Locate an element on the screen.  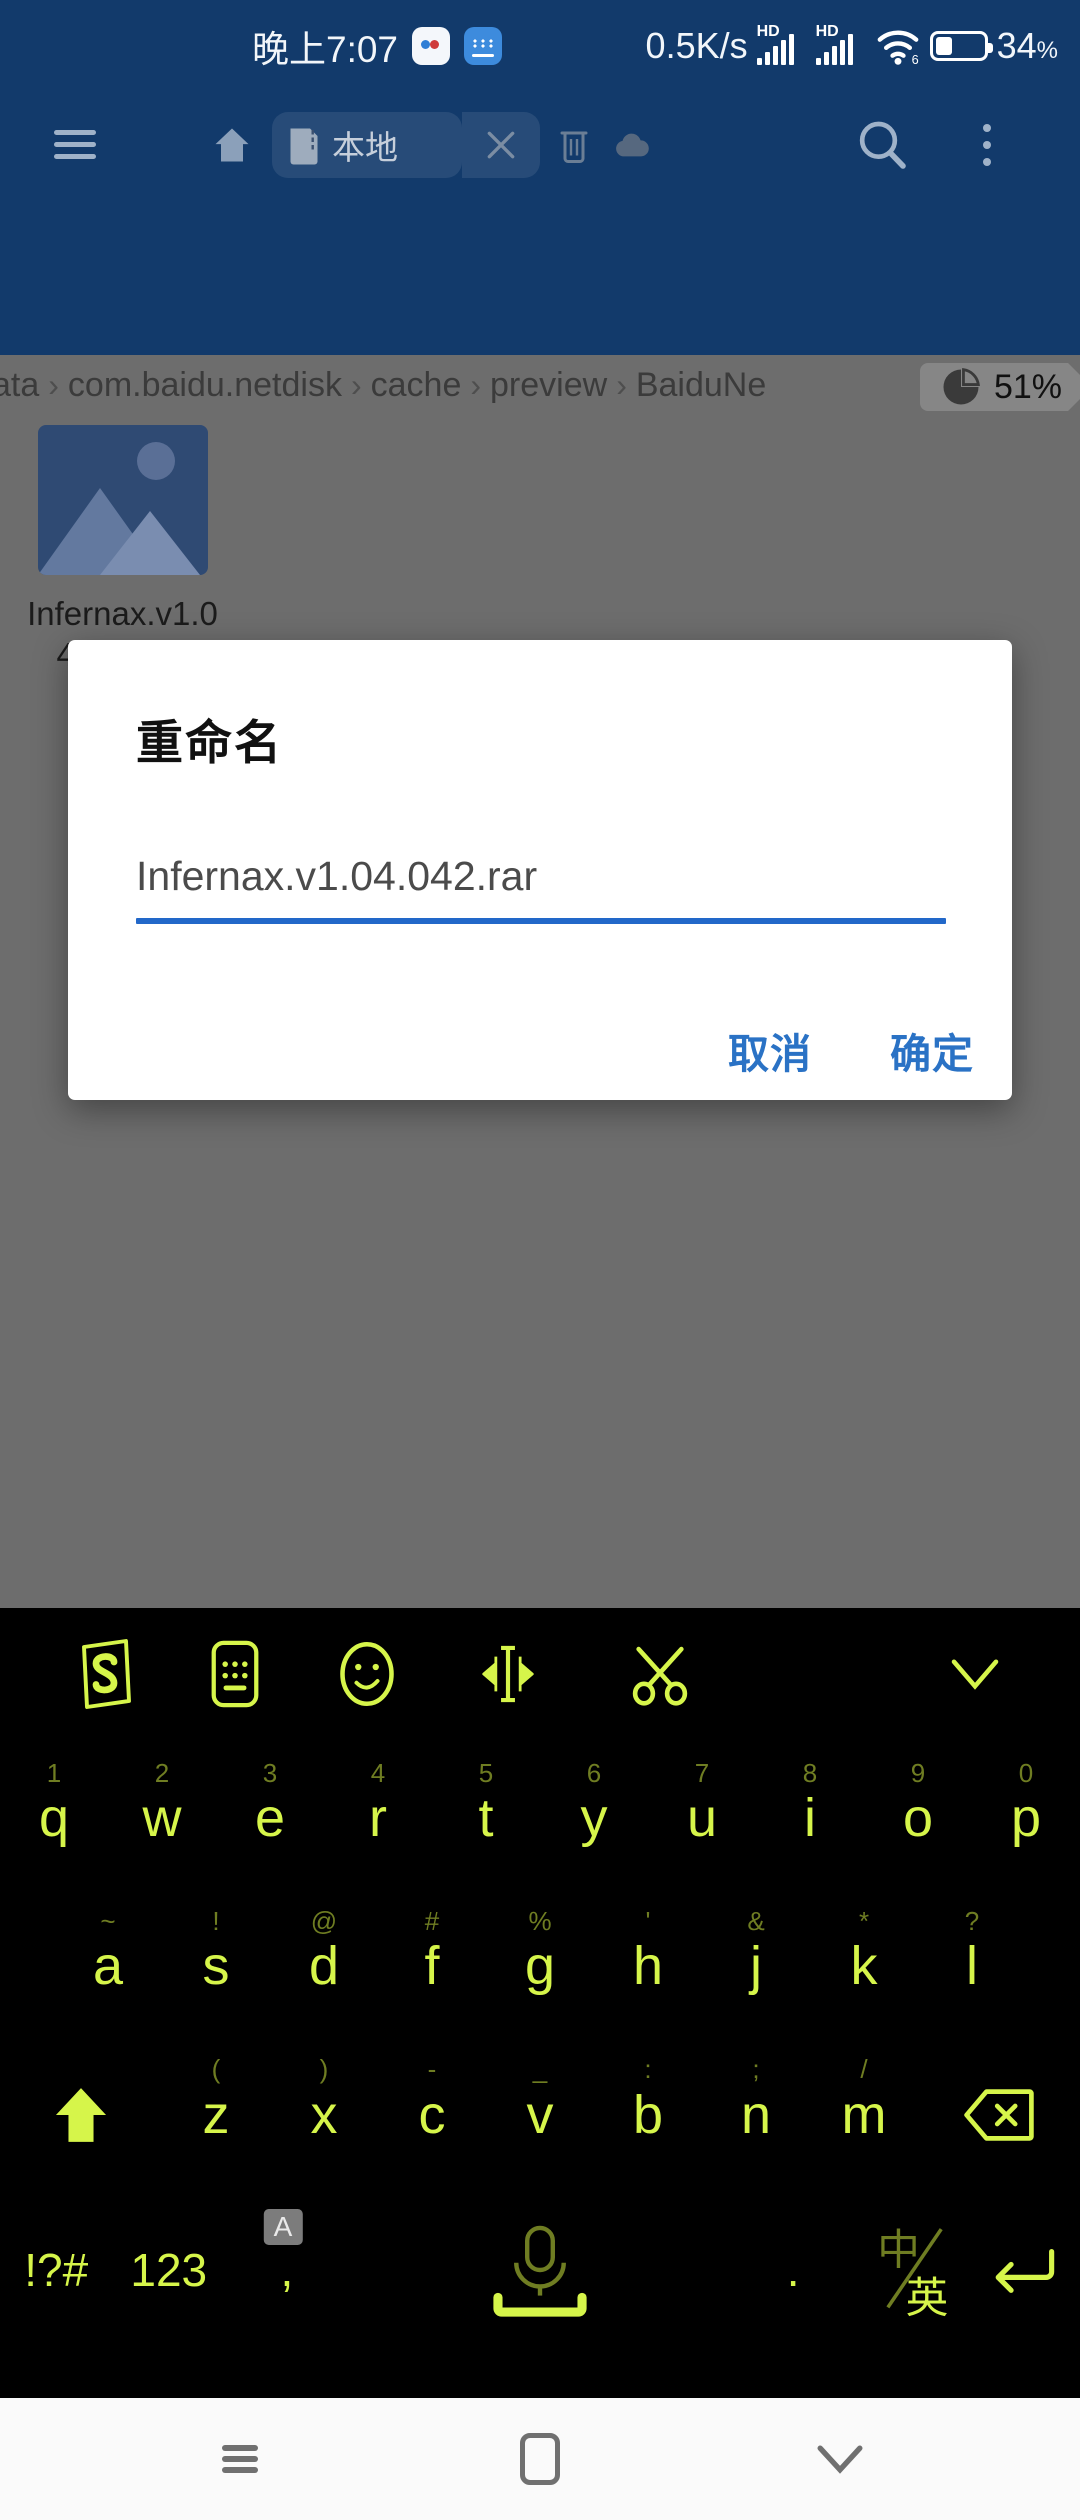
numbers-key: 123 is located at coordinates (169, 2270).